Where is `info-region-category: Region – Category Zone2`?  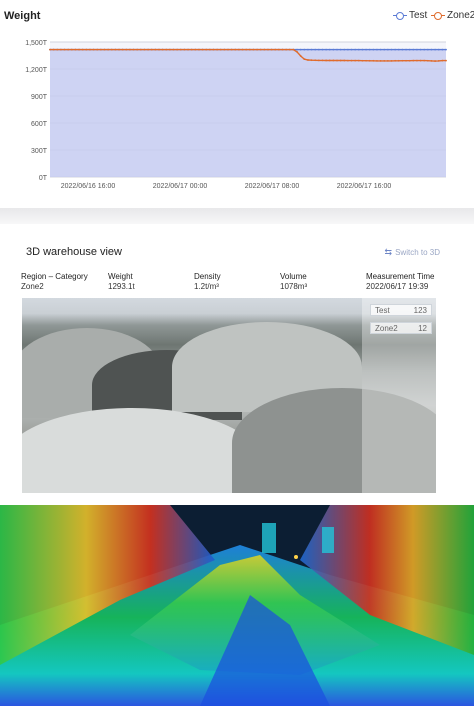 info-region-category: Region – Category Zone2 is located at coordinates (54, 282).